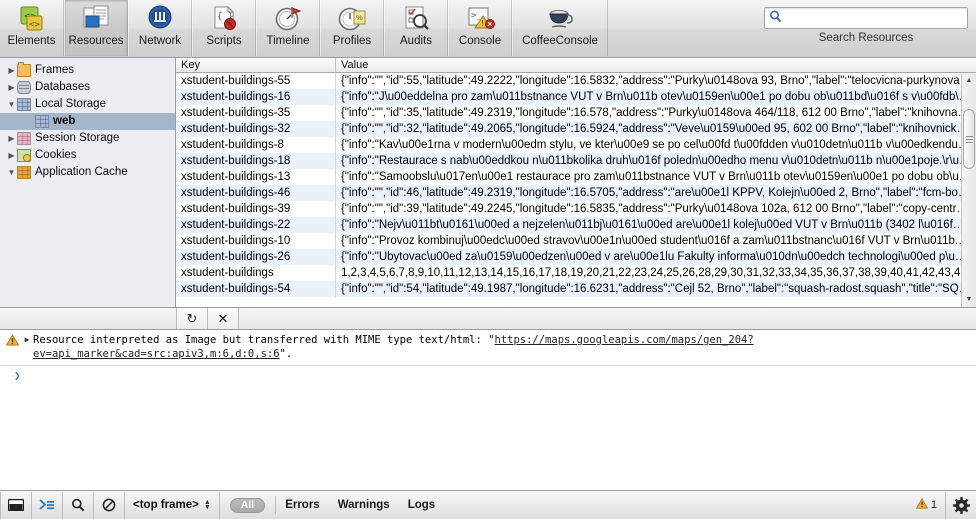 Image resolution: width=976 pixels, height=519 pixels. I want to click on table-vertical-scrollbar: ▲ ▼, so click(968, 190).